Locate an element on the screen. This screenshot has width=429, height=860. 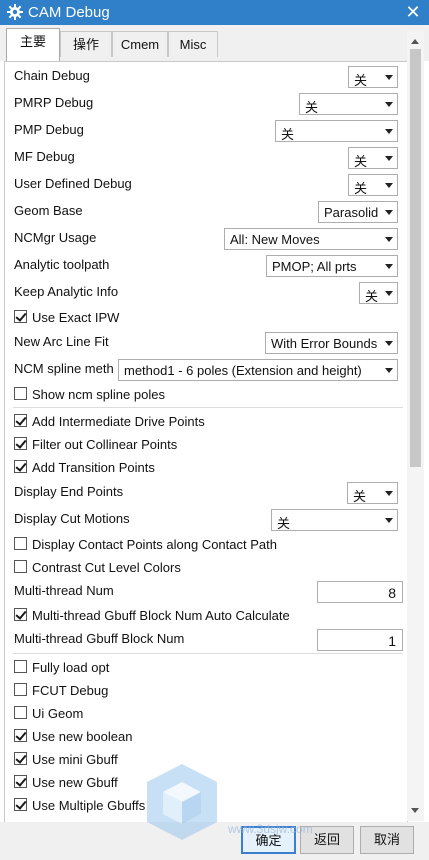
vertical-scrollbar is located at coordinates (415, 426).